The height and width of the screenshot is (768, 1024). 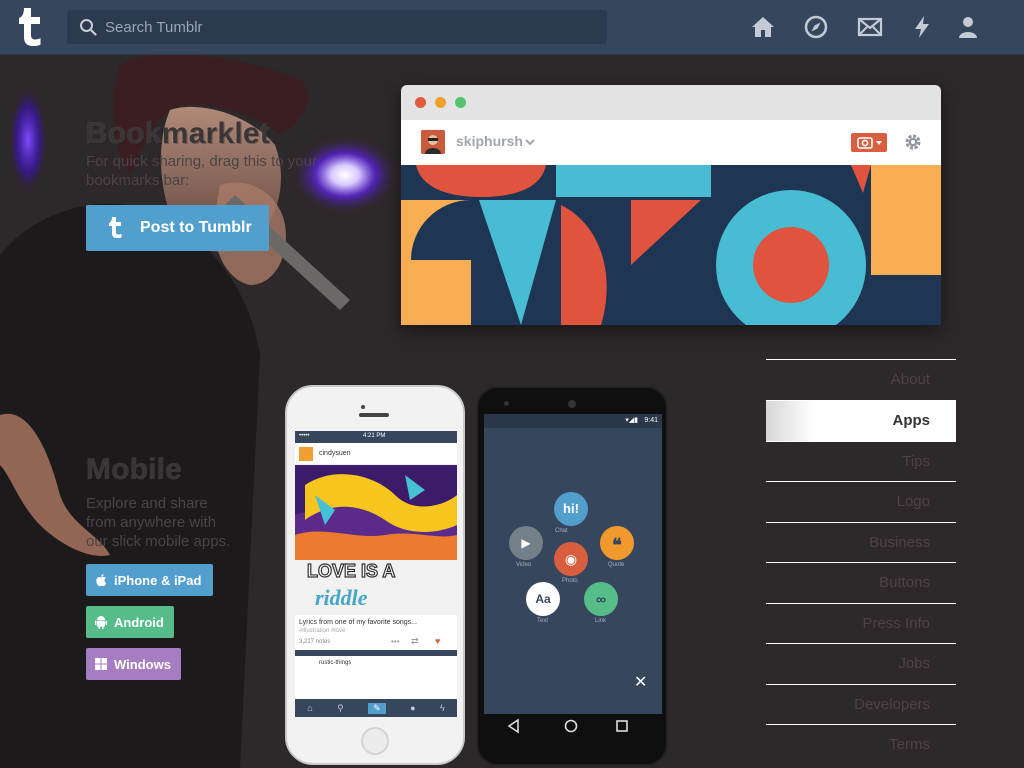 What do you see at coordinates (101, 664) in the screenshot?
I see `windows-icon` at bounding box center [101, 664].